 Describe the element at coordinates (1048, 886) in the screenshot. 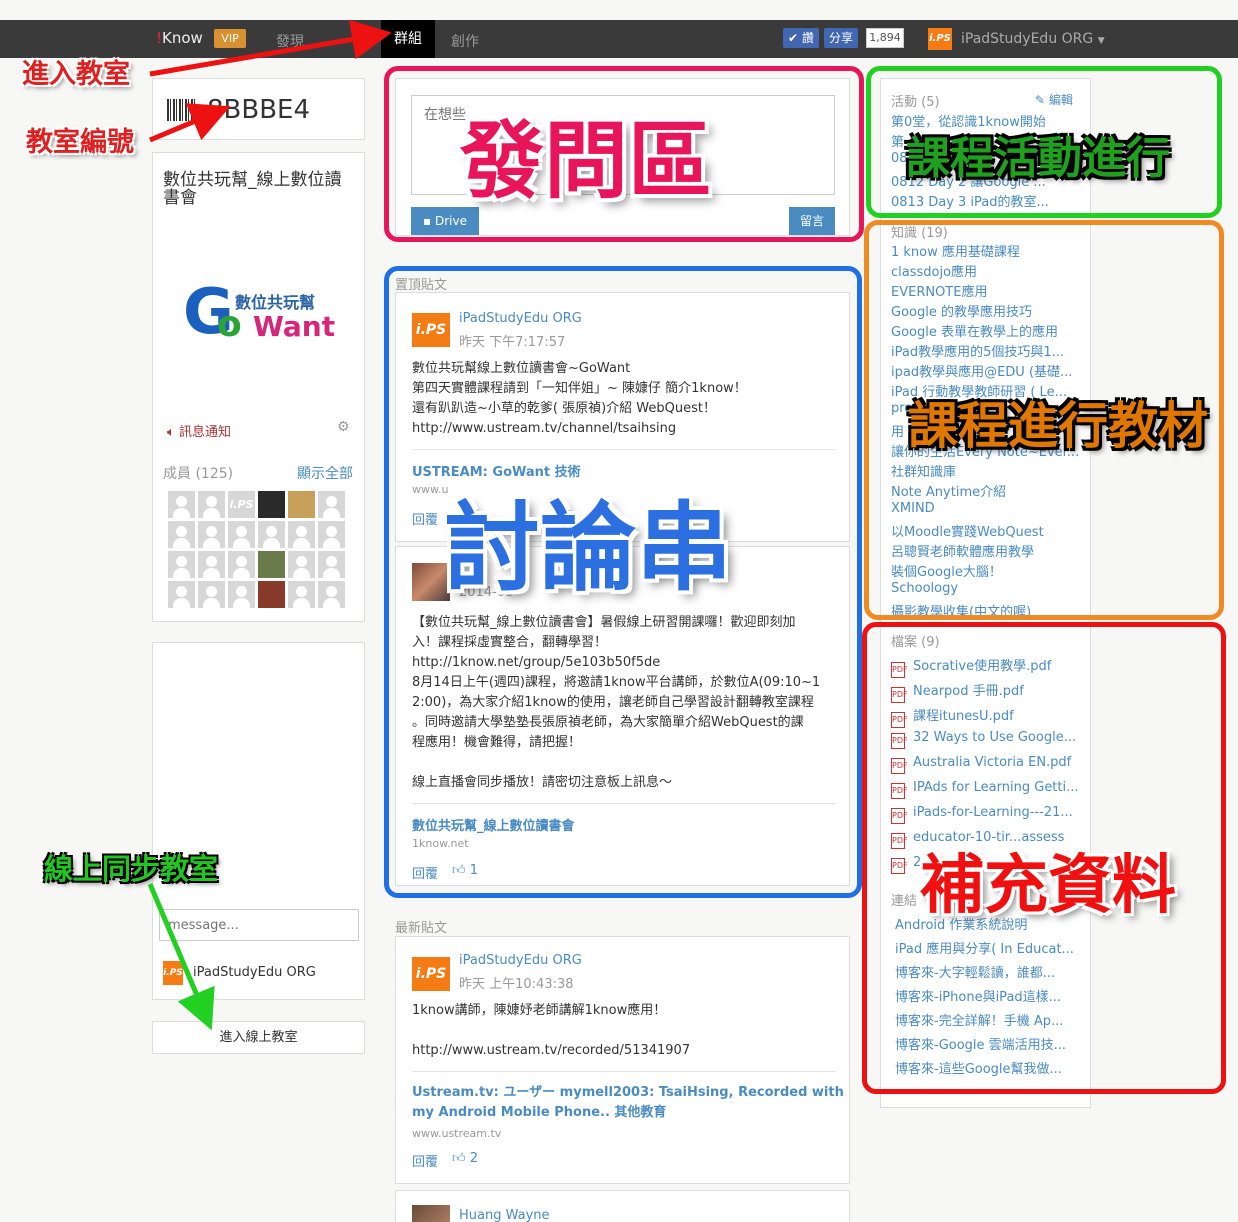

I see `annotation-supplement: 補充資料` at that location.